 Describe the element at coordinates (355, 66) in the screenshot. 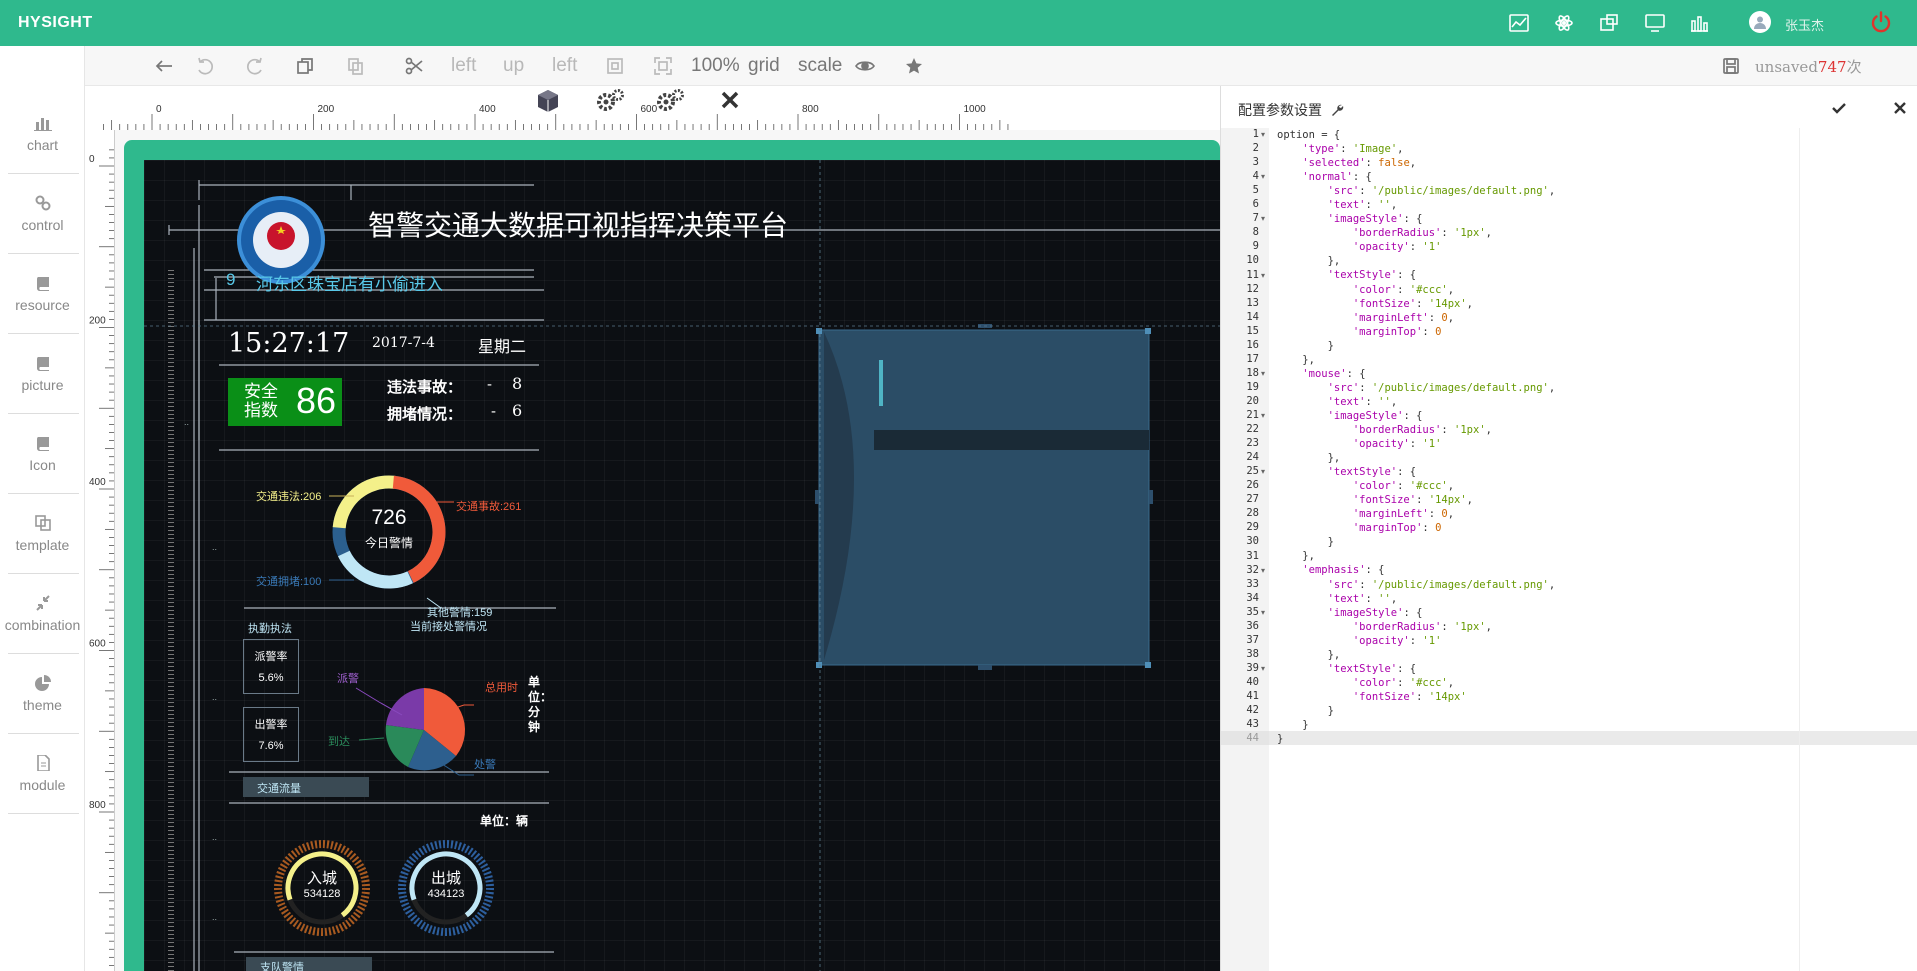

I see `paste-icon` at that location.